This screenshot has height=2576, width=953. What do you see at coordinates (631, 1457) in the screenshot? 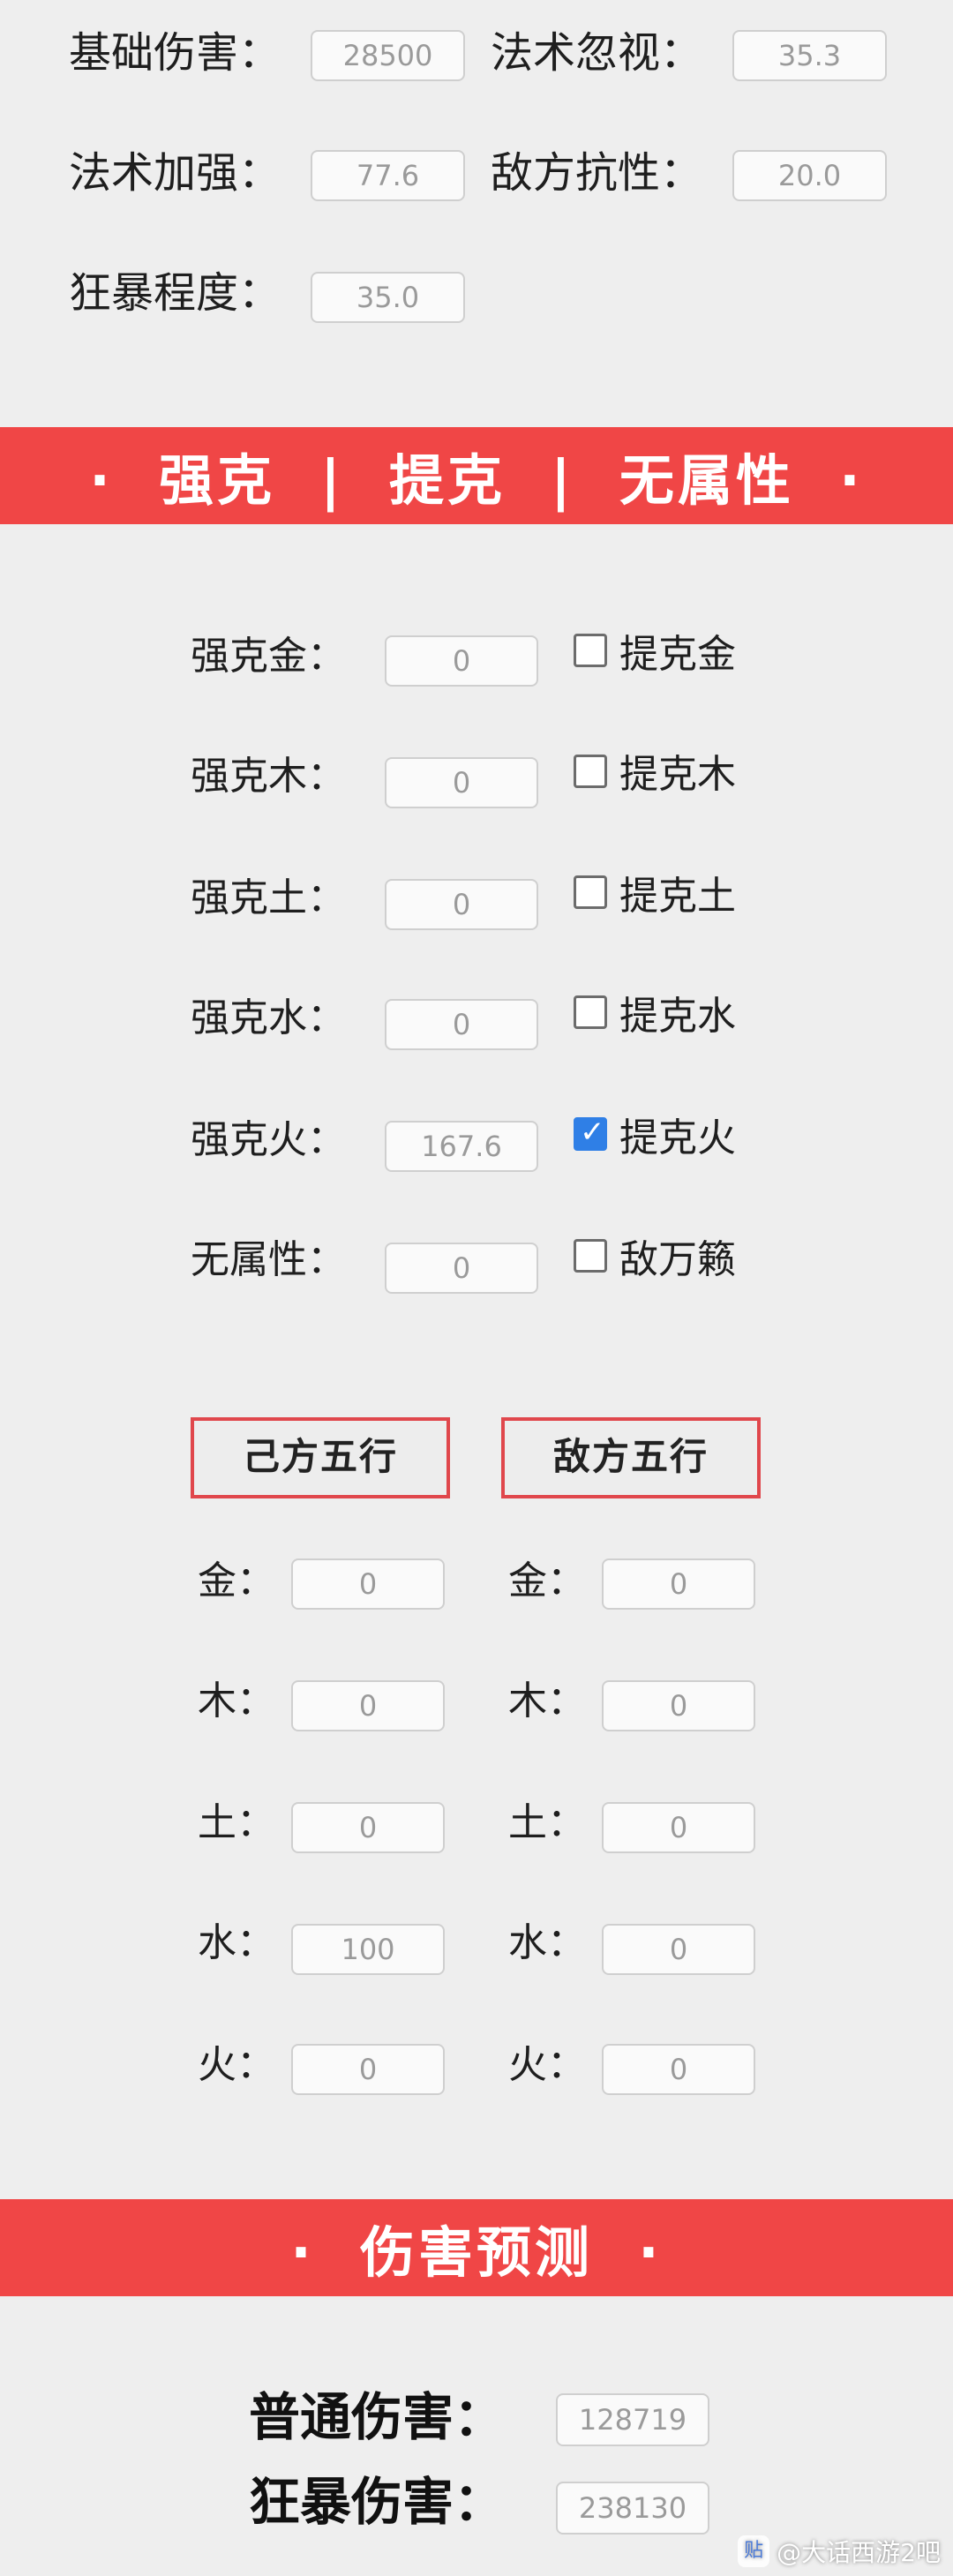
I see `enemy-wuxing-header: 敌方五行` at bounding box center [631, 1457].